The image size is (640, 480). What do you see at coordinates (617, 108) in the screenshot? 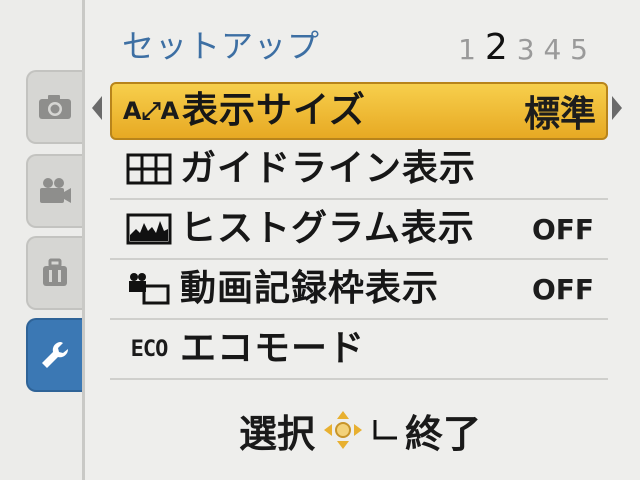
I see `arrow-right-icon` at bounding box center [617, 108].